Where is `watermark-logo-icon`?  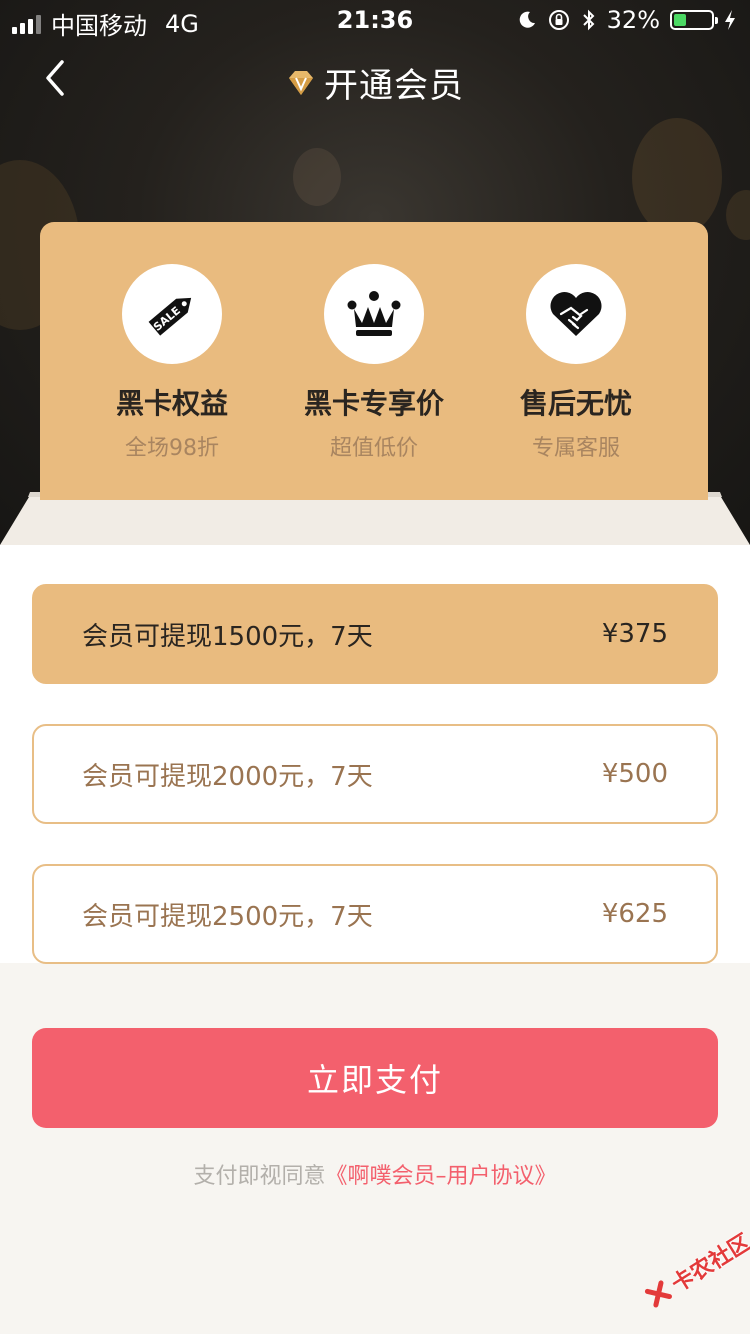 watermark-logo-icon is located at coordinates (658, 1294).